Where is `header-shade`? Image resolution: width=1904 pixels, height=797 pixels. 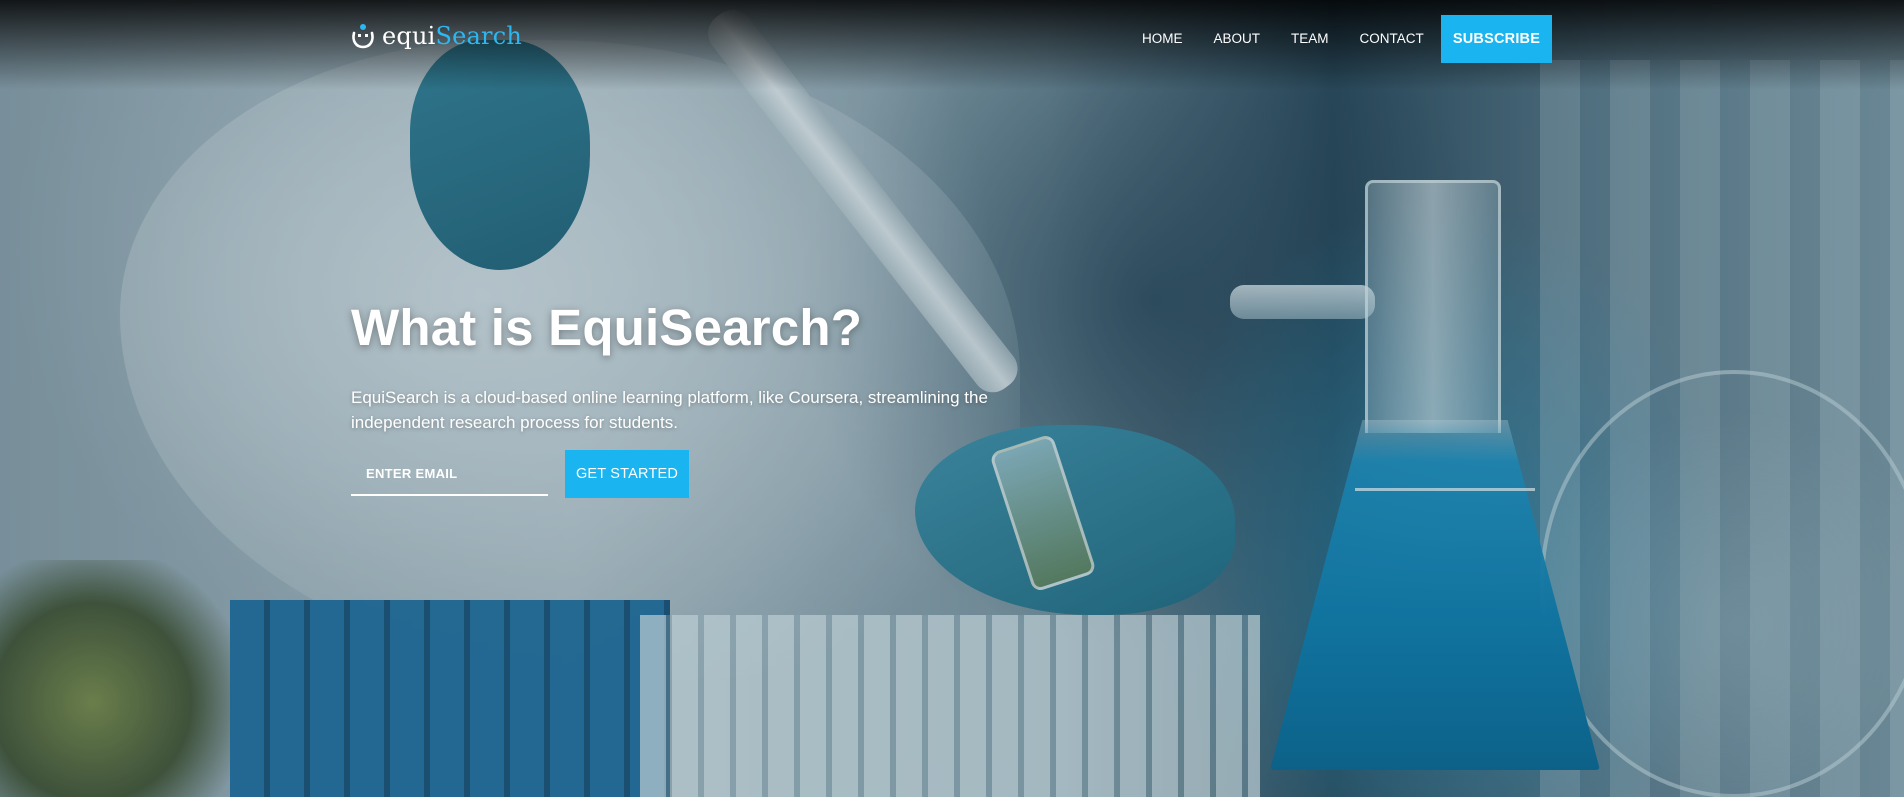 header-shade is located at coordinates (952, 45).